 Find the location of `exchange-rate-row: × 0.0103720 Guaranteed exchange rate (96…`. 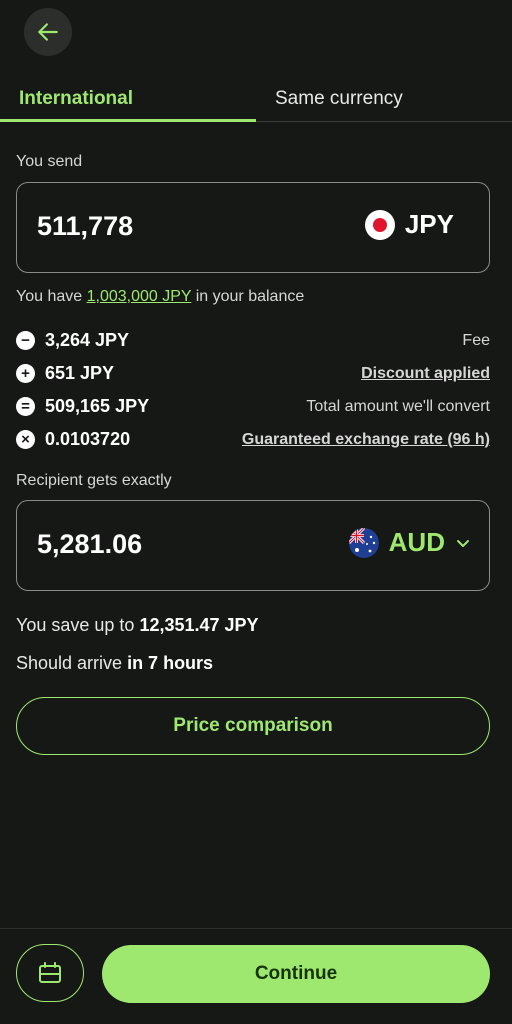

exchange-rate-row: × 0.0103720 Guaranteed exchange rate (96… is located at coordinates (253, 440).